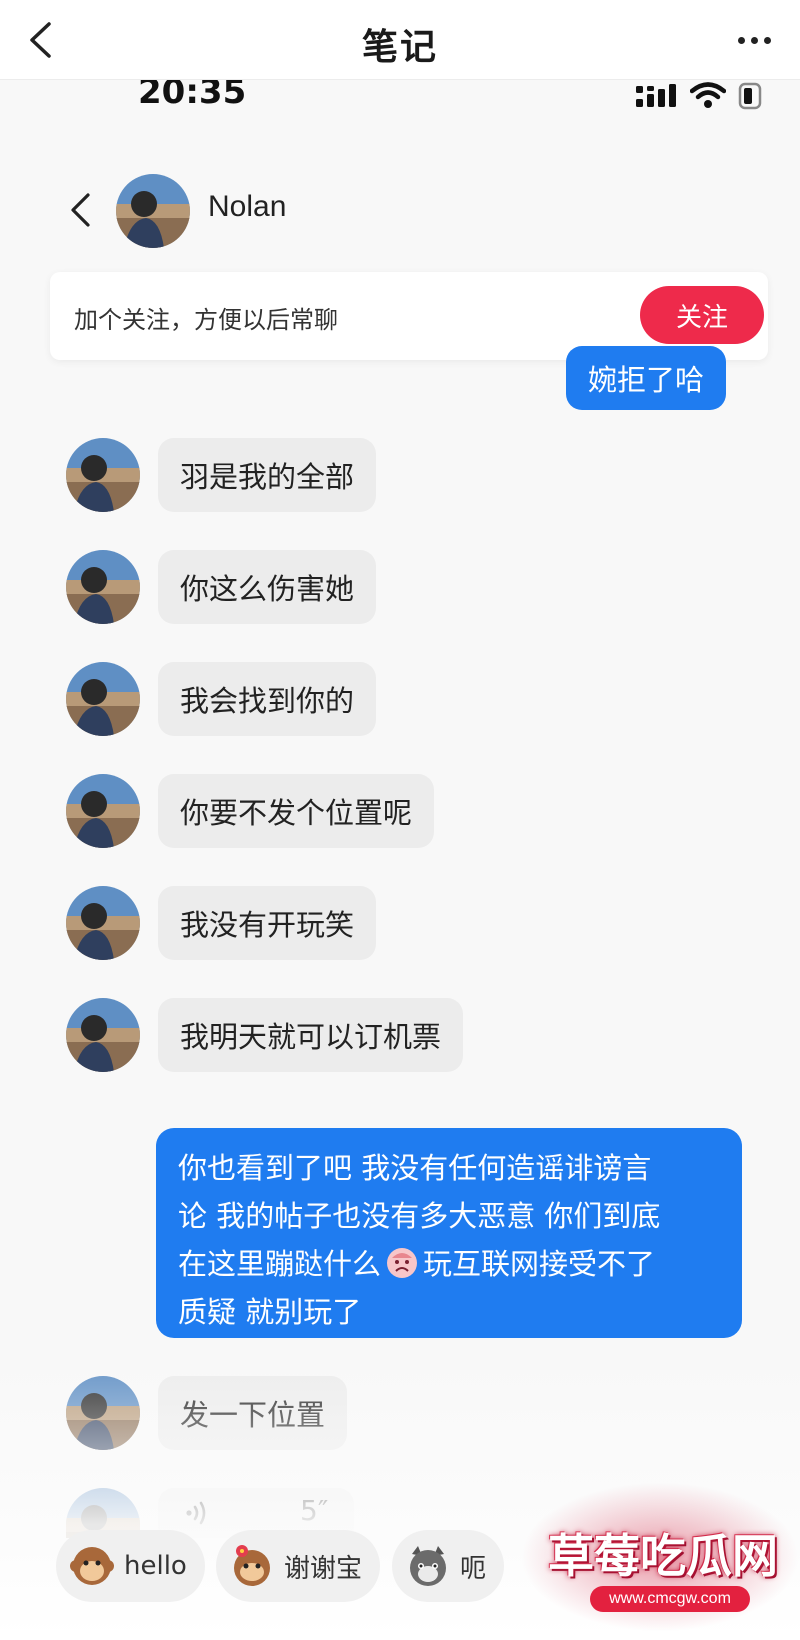 This screenshot has width=800, height=1640. What do you see at coordinates (750, 96) in the screenshot?
I see `battery-icon` at bounding box center [750, 96].